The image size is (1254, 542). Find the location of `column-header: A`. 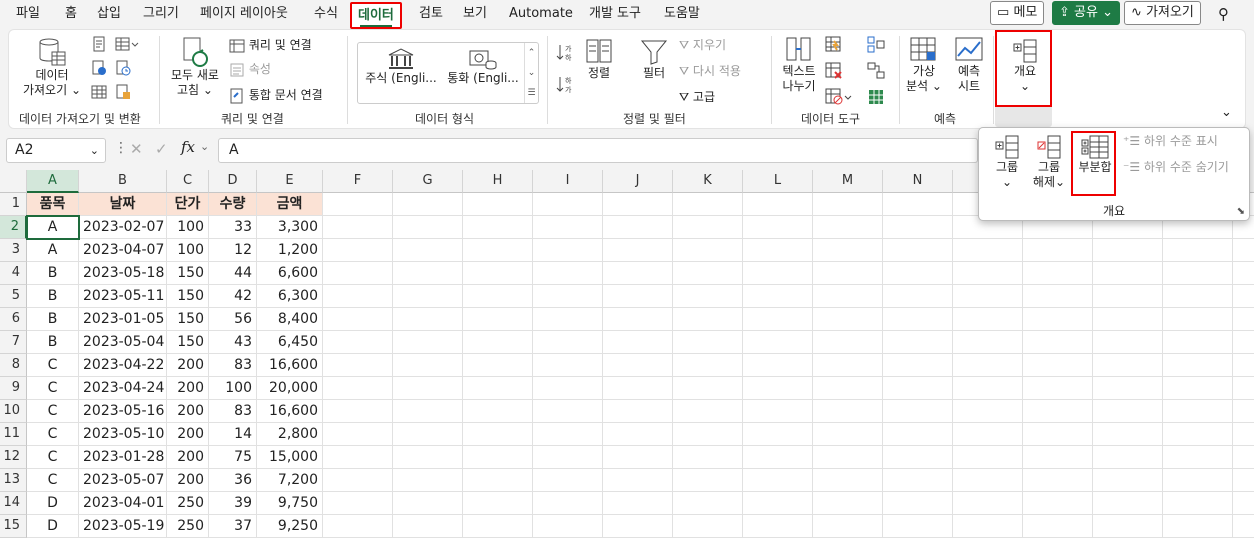

column-header: A is located at coordinates (53, 181).